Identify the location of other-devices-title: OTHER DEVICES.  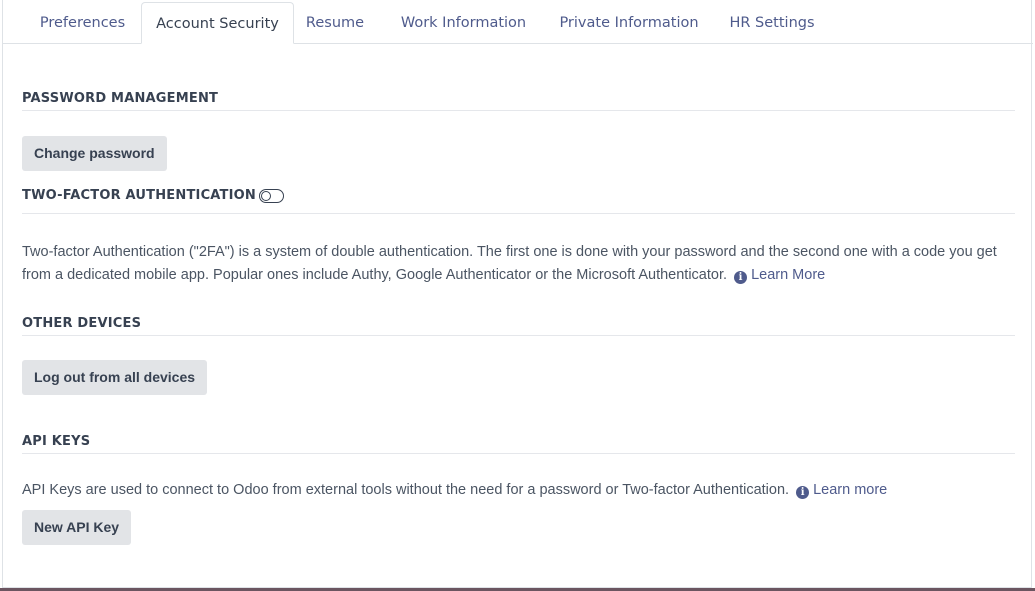
(518, 326).